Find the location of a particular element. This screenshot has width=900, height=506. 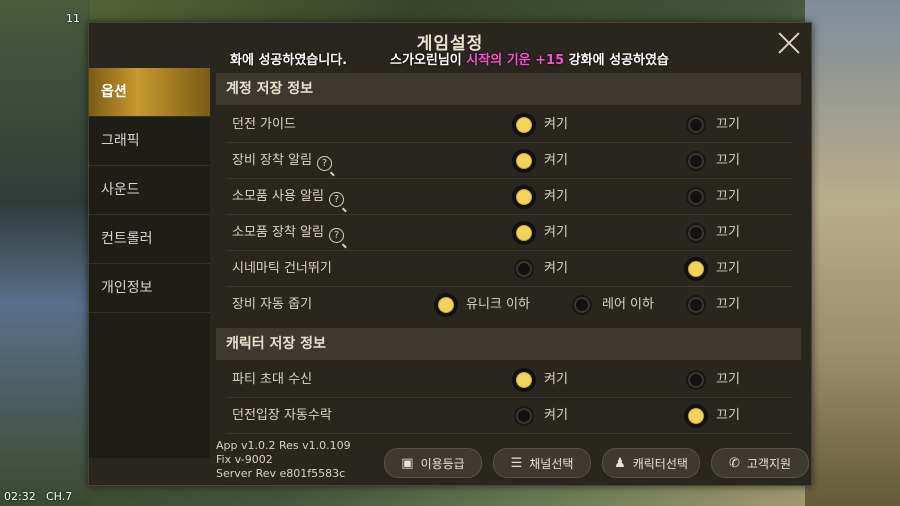

setting-row: 장비 장착 알림? 켜기 끄기 is located at coordinates (508, 161).